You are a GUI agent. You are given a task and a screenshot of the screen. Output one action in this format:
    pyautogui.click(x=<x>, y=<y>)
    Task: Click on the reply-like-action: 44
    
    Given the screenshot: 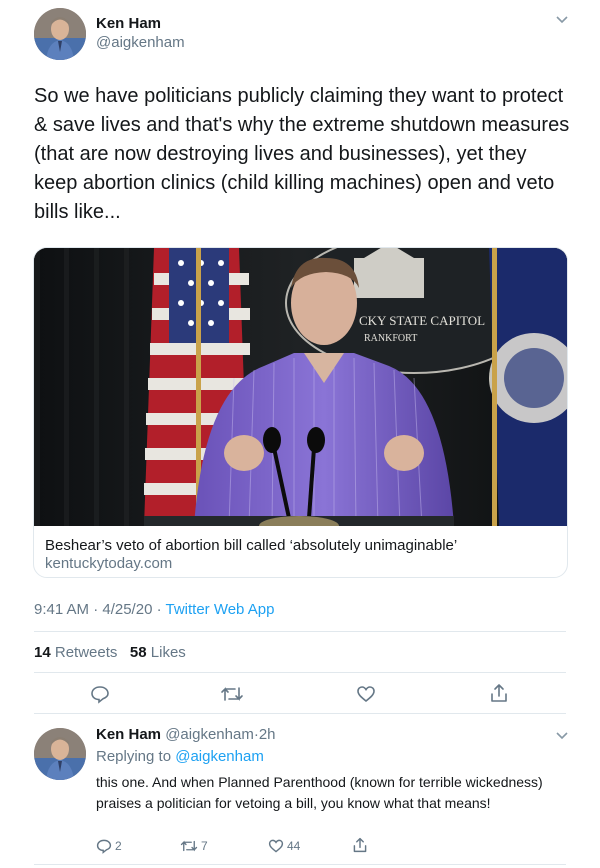 What is the action you would take?
    pyautogui.click(x=284, y=846)
    